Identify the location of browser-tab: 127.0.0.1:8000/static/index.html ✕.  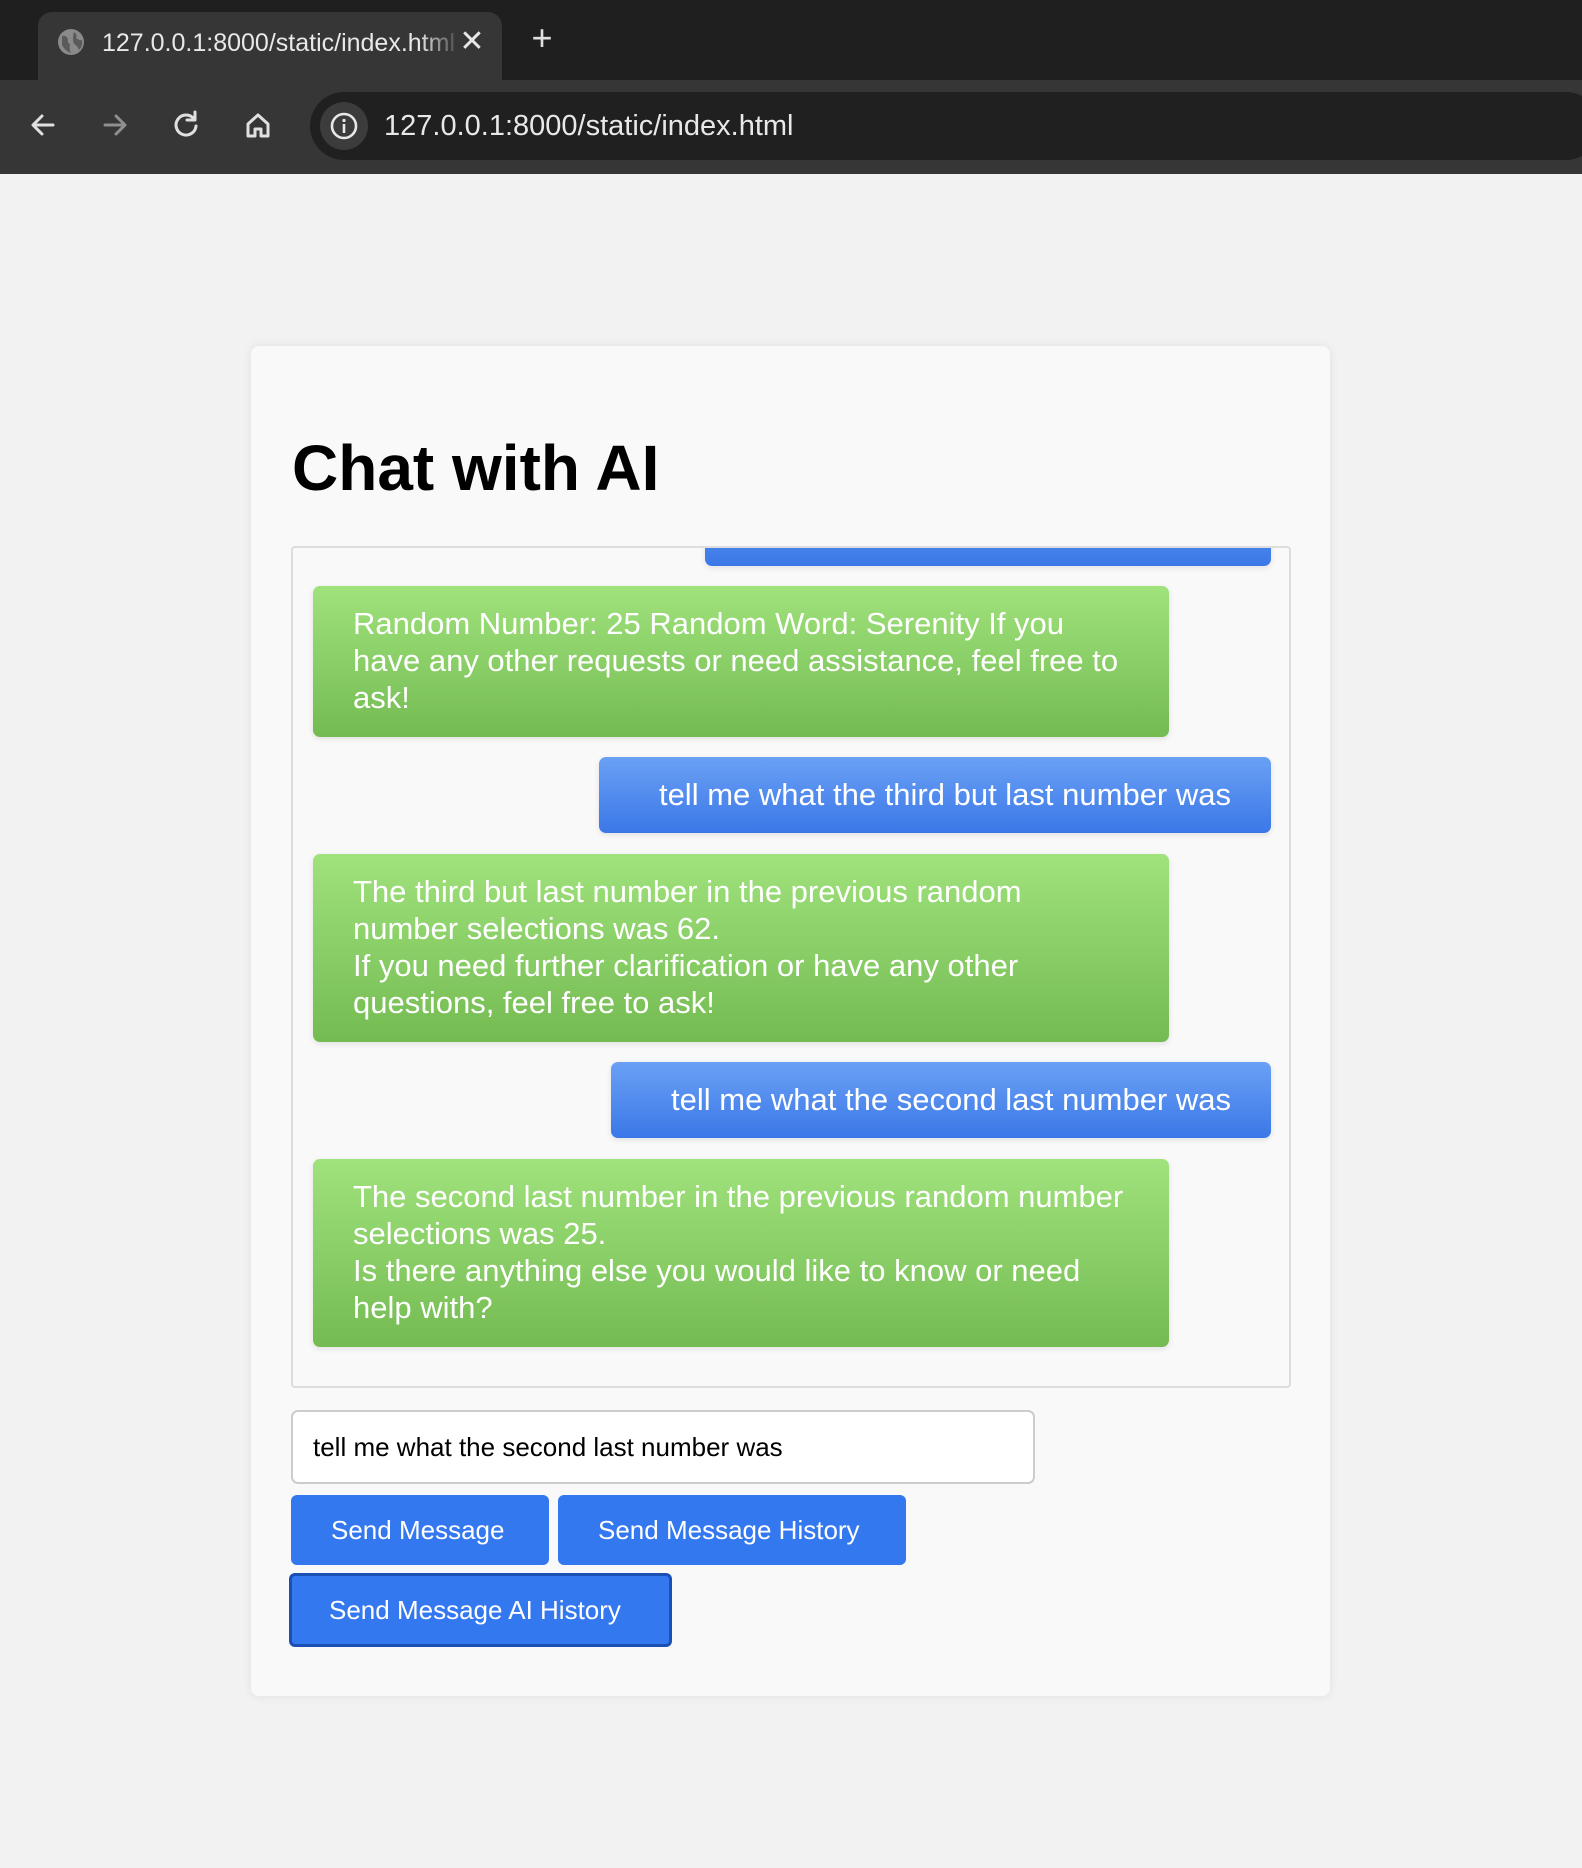
(270, 46).